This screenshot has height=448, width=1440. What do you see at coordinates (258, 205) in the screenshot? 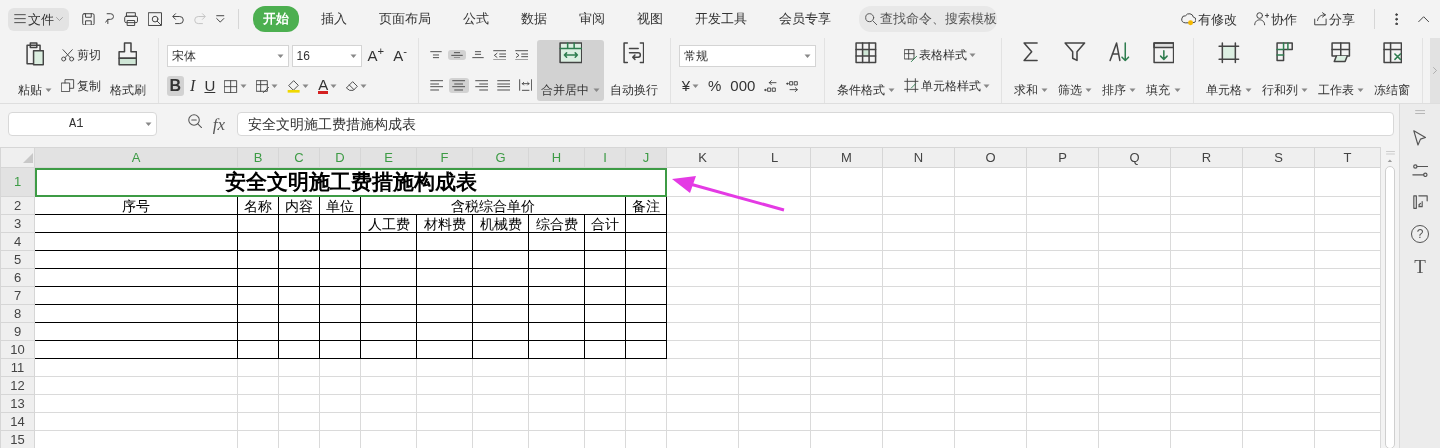
I see `table-cell: 名称` at bounding box center [258, 205].